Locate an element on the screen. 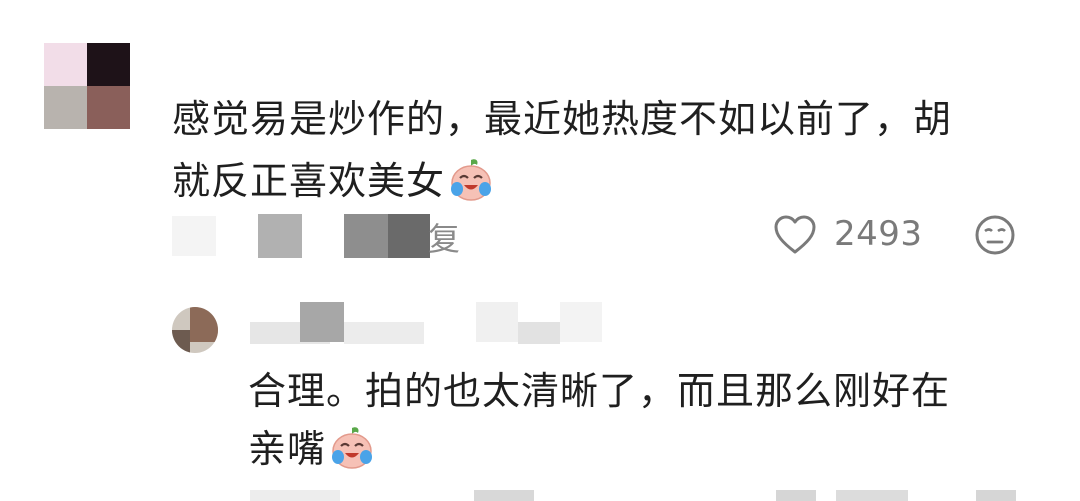 The width and height of the screenshot is (1080, 501). comment-avatar is located at coordinates (87, 86).